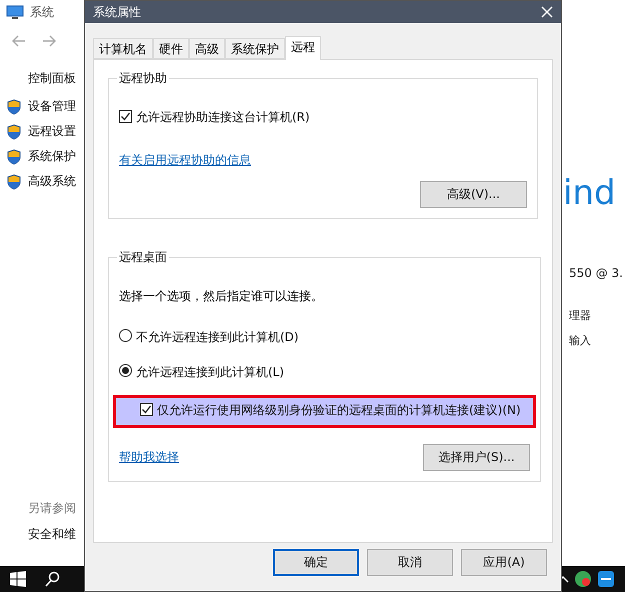 This screenshot has width=625, height=592. Describe the element at coordinates (590, 193) in the screenshot. I see `logo-text: ind` at that location.